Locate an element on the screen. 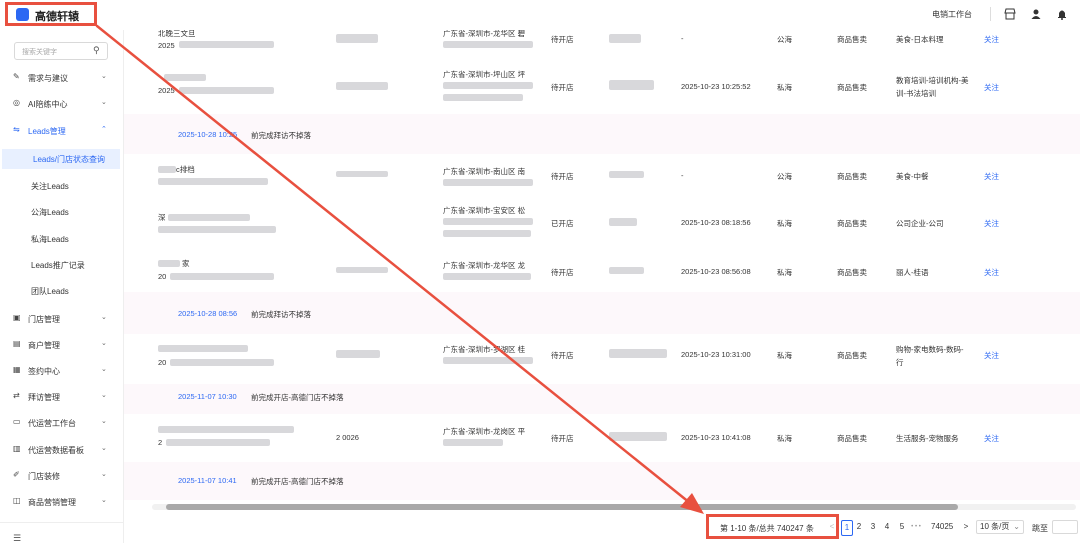 This screenshot has height=544, width=1080. dashboard-icon: ▥ is located at coordinates (17, 448).